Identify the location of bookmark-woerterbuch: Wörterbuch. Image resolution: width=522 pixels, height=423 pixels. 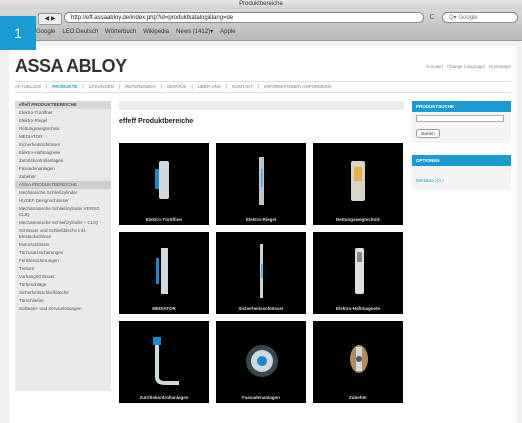
(120, 32).